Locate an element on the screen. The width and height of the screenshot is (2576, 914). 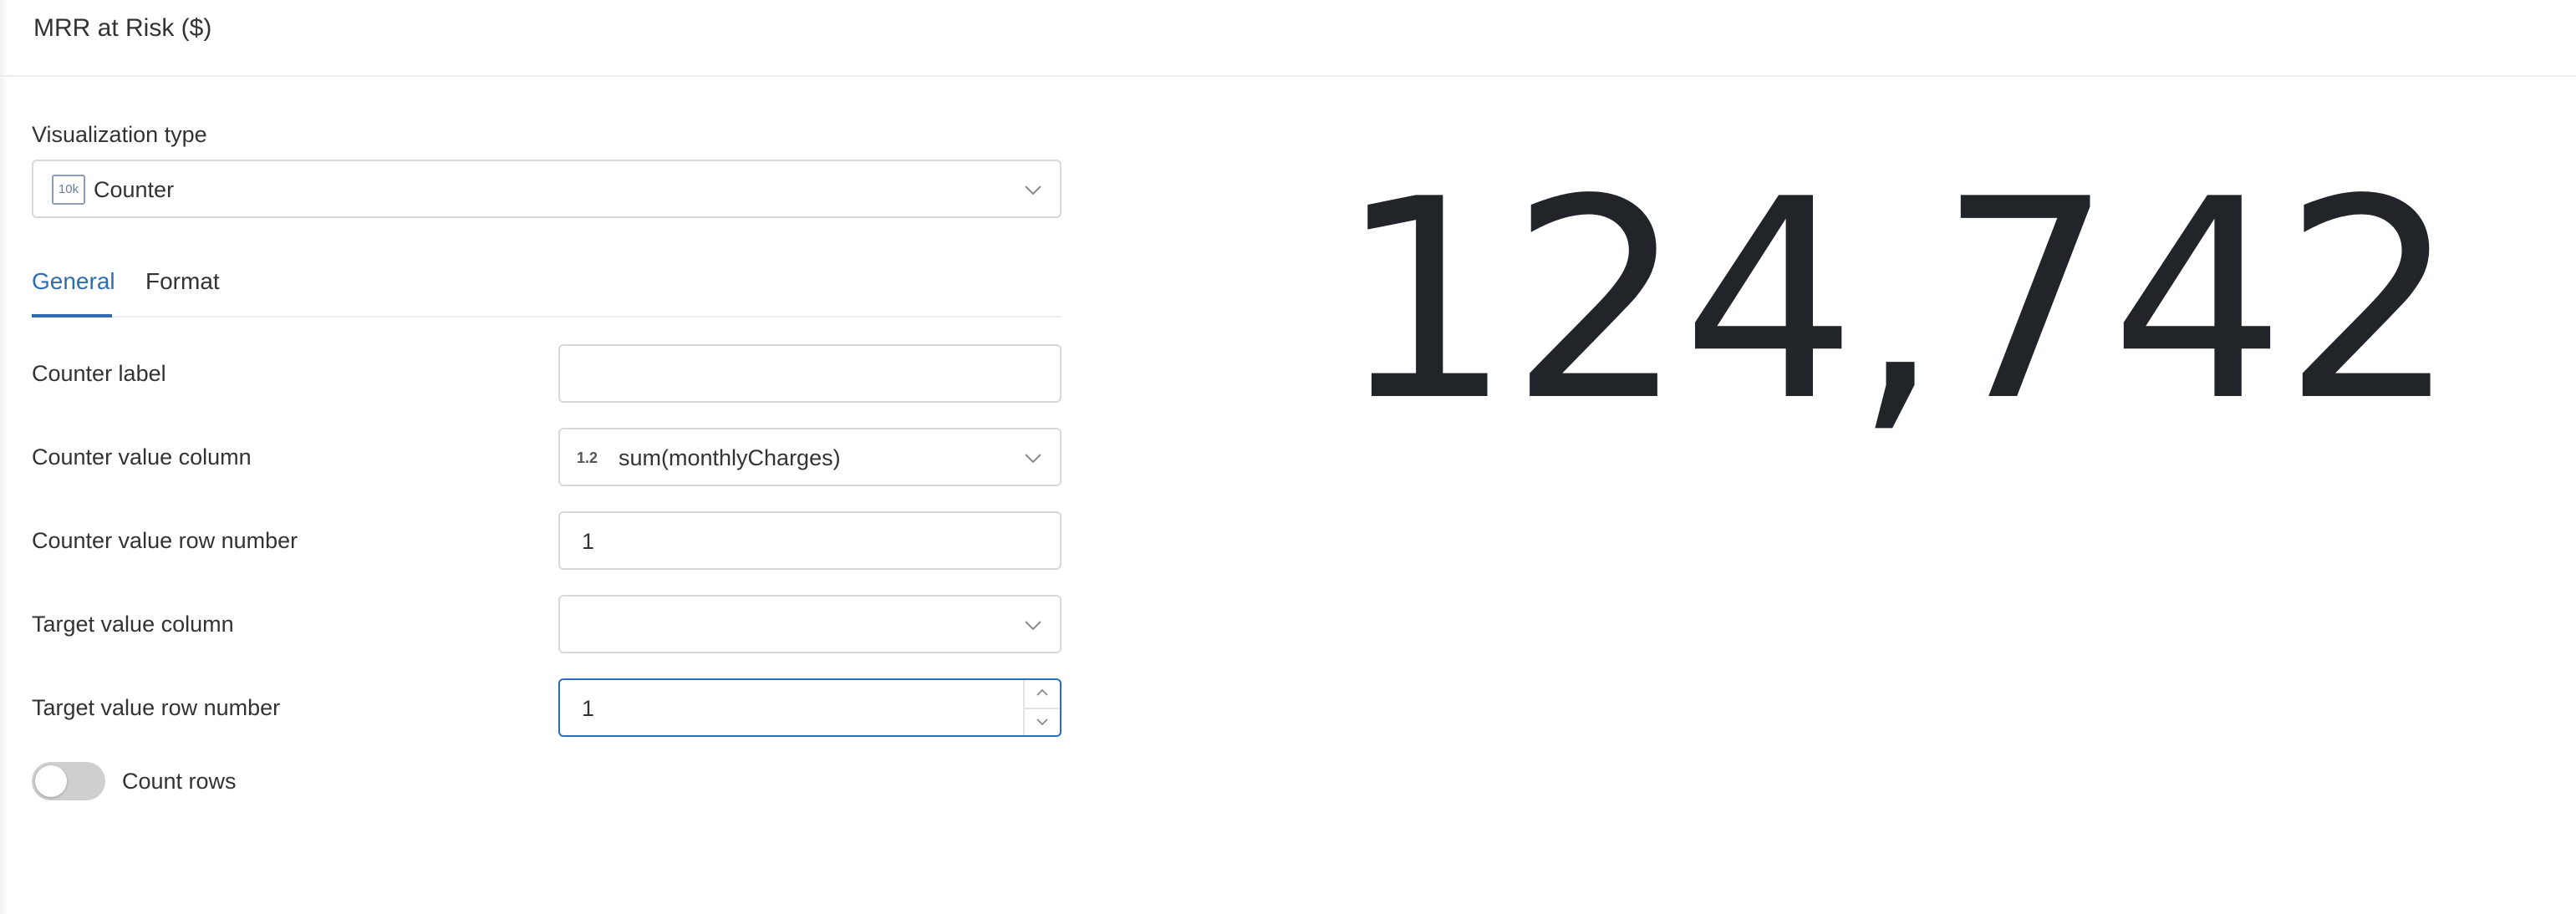
number-stepper is located at coordinates (1041, 707).